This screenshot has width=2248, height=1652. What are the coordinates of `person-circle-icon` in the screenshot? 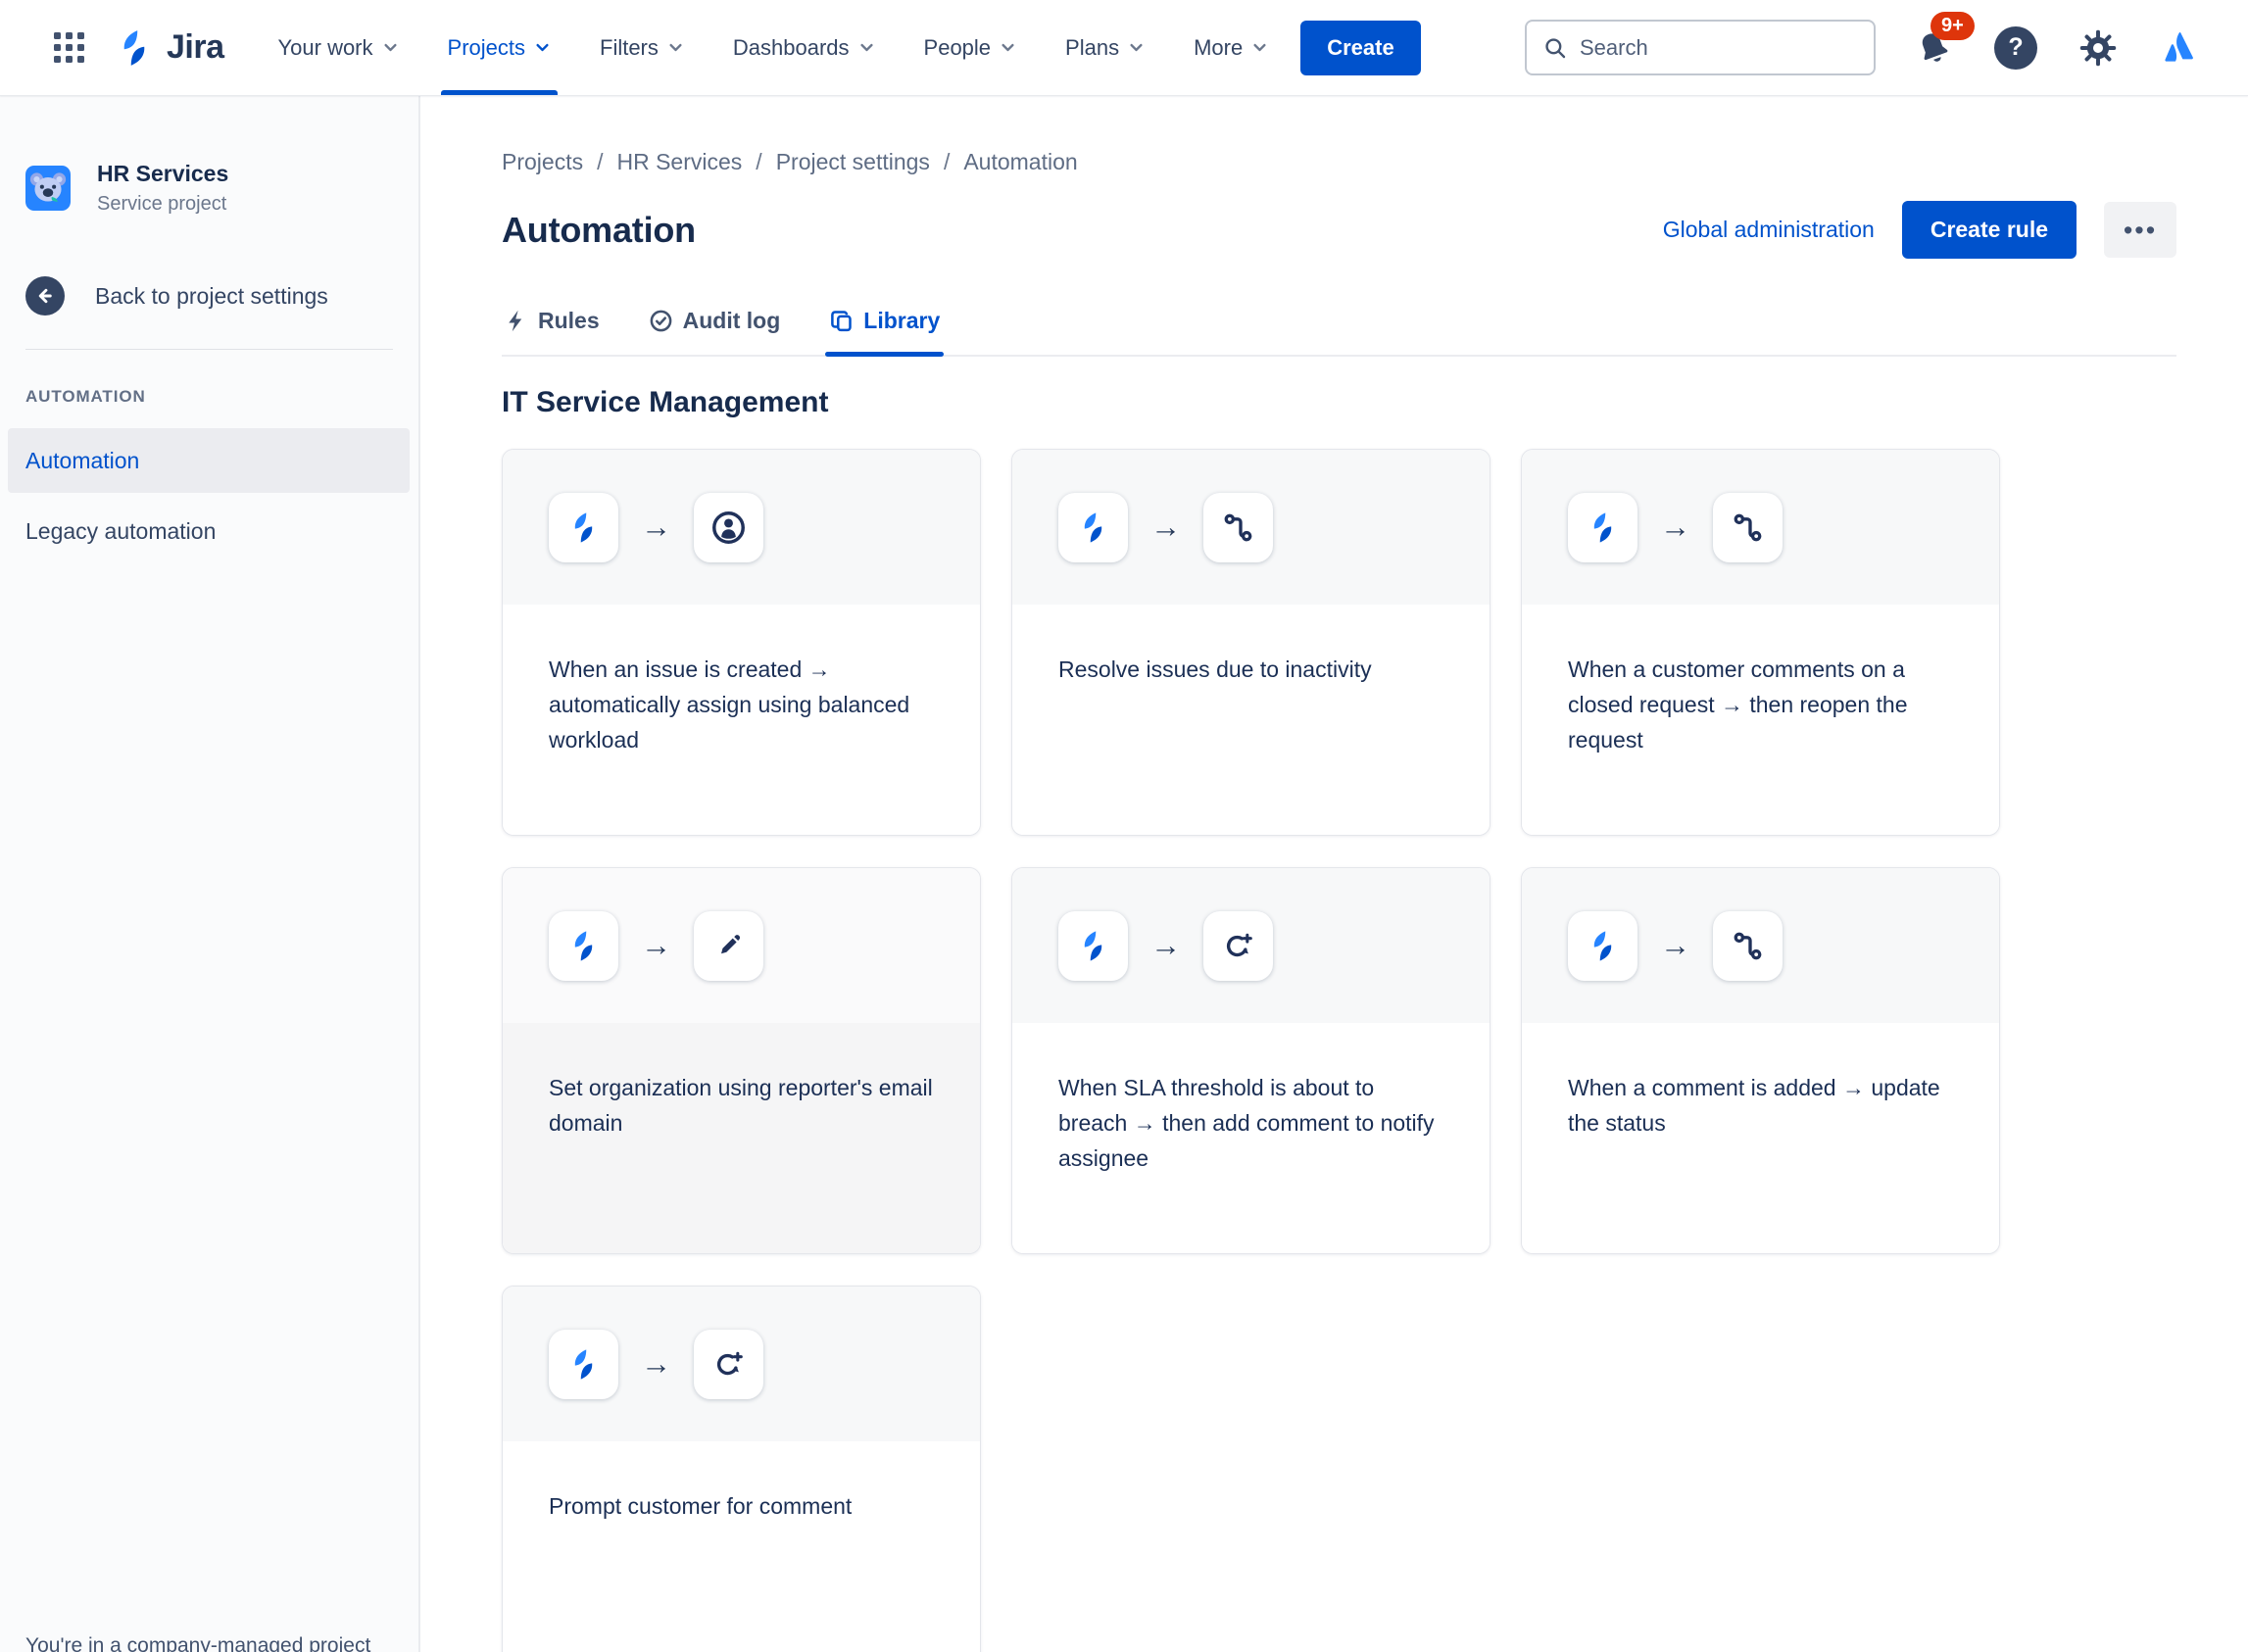 It's located at (729, 527).